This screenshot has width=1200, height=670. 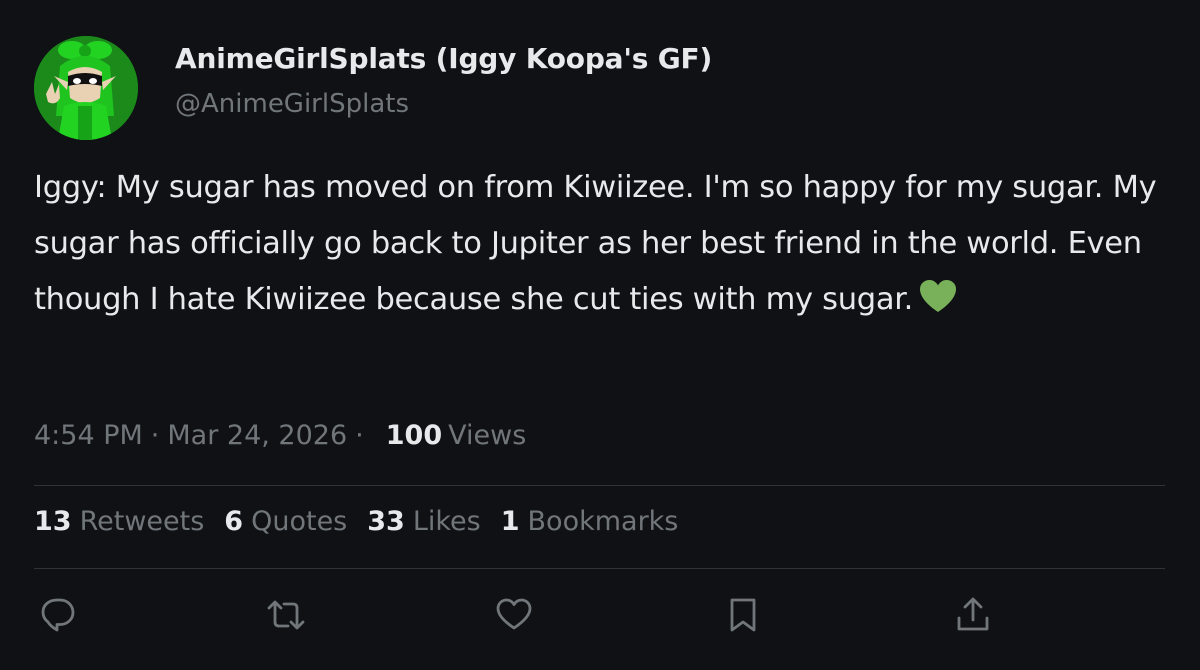 I want to click on author-handle: @AnimeGirlSplats, so click(x=292, y=104).